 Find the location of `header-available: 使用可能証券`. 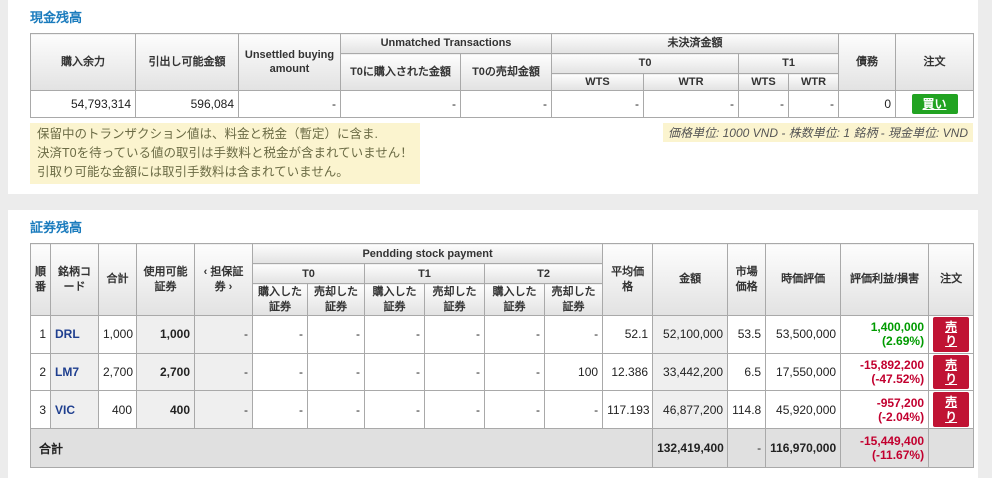

header-available: 使用可能証券 is located at coordinates (165, 279).